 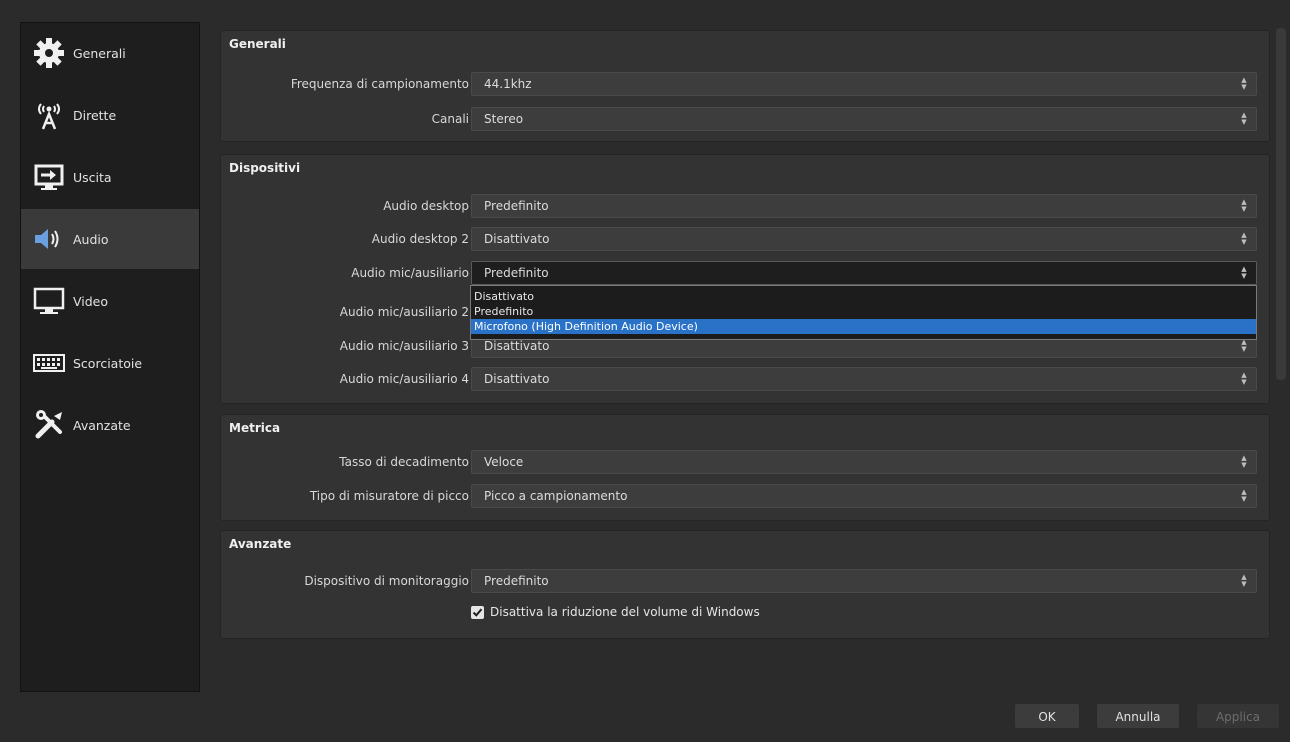 What do you see at coordinates (404, 379) in the screenshot?
I see `setting-label: Audio mic/ausiliario 4` at bounding box center [404, 379].